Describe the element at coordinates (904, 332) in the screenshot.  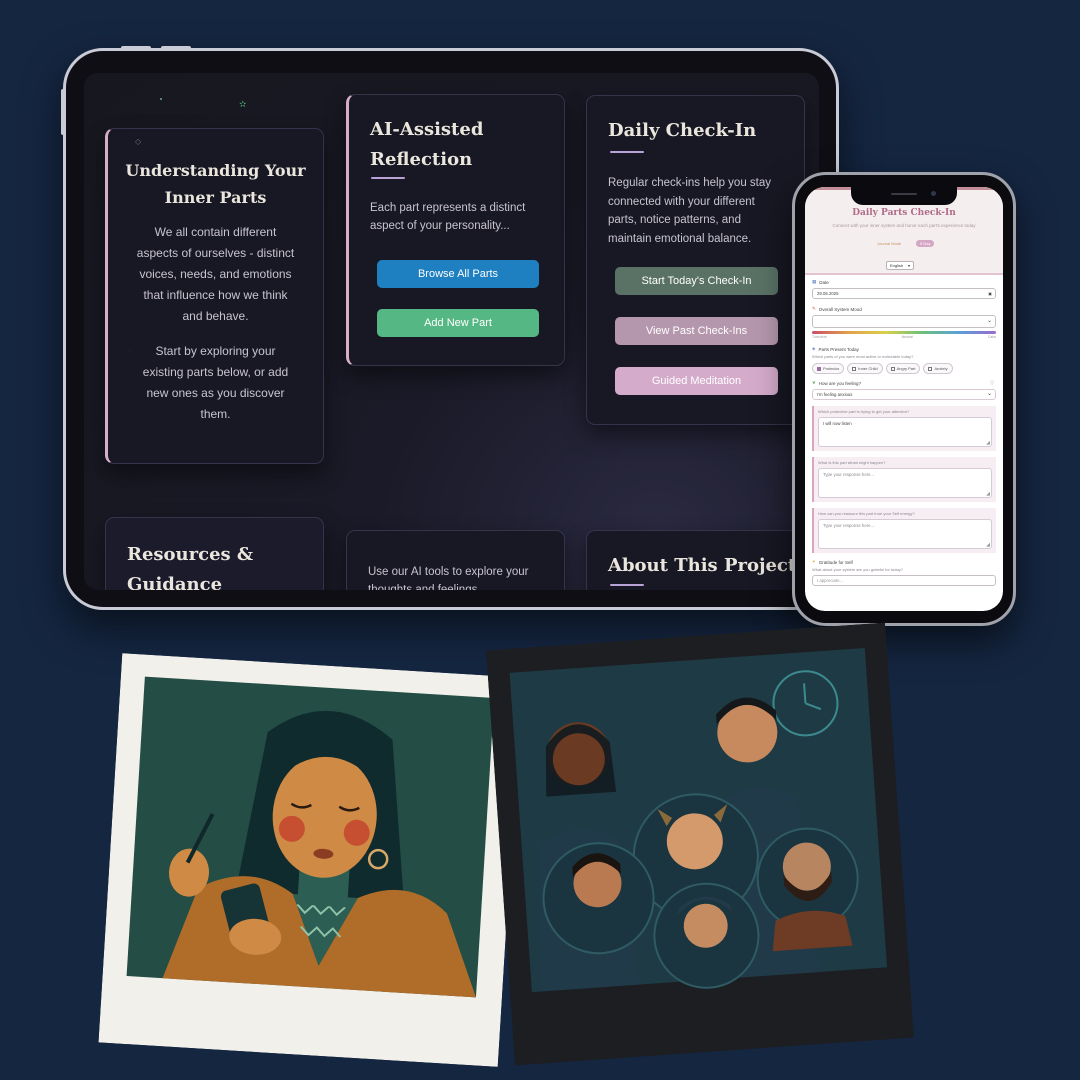
I see `mood-gradient-bar` at that location.